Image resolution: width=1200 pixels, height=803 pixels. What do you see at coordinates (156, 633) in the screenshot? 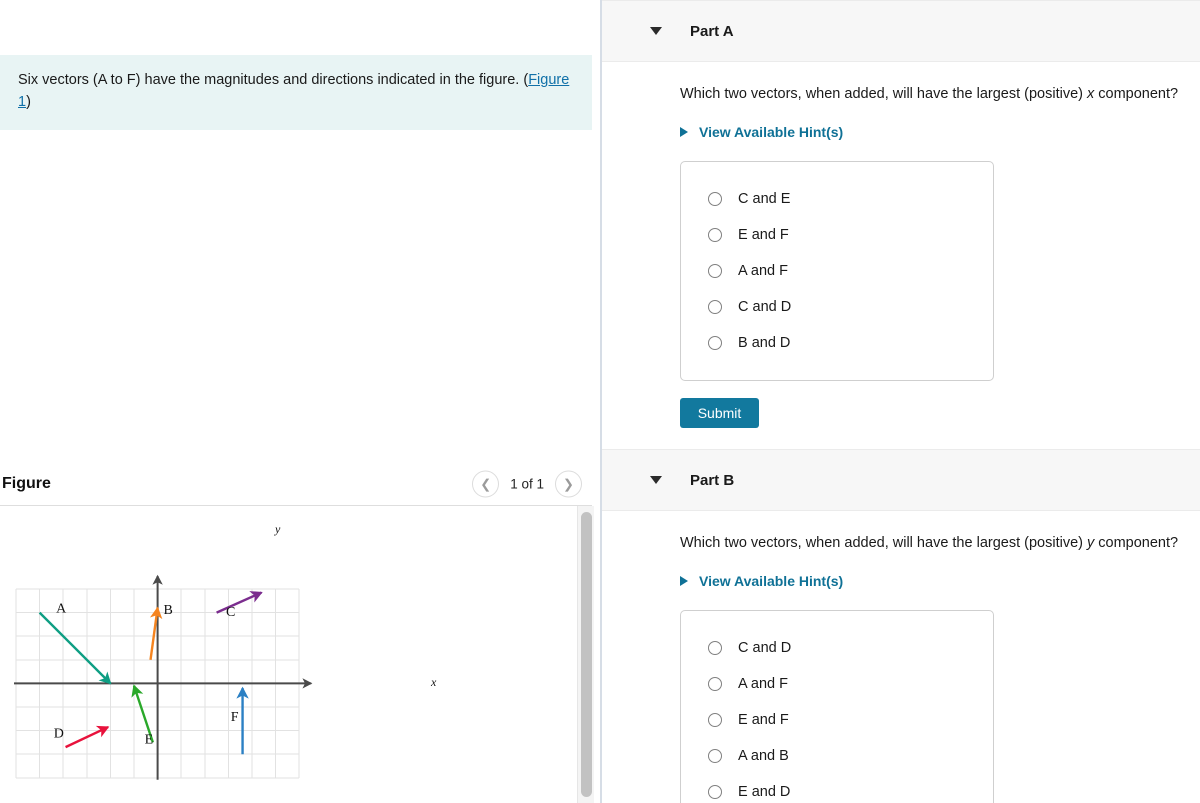
I see `vector-b` at bounding box center [156, 633].